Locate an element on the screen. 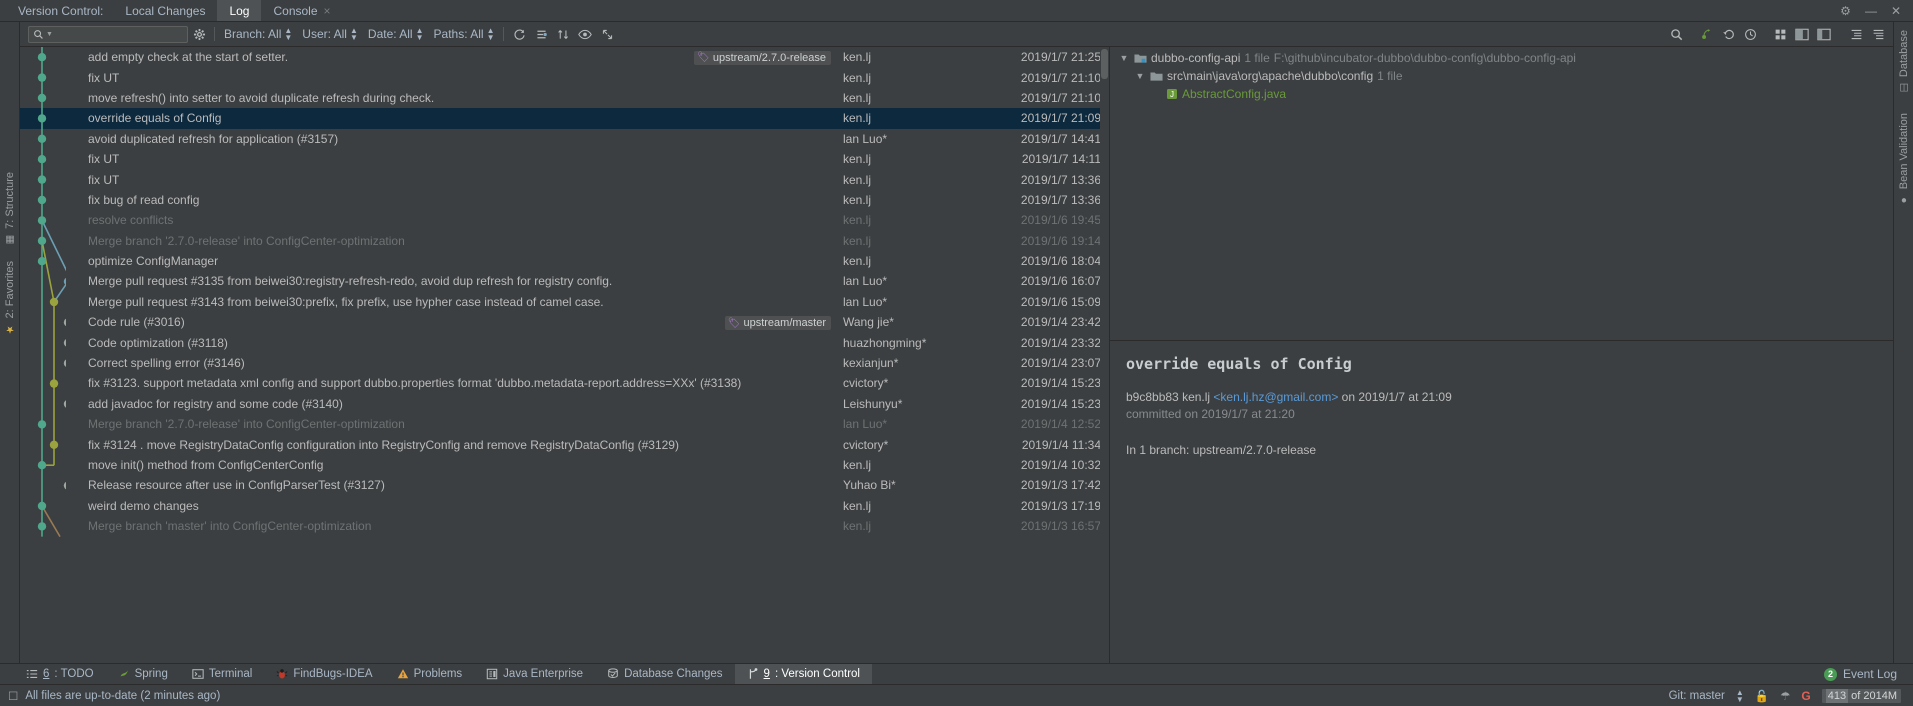  status-badge: 🏷 upstream/2.7.0-release is located at coordinates (762, 57).